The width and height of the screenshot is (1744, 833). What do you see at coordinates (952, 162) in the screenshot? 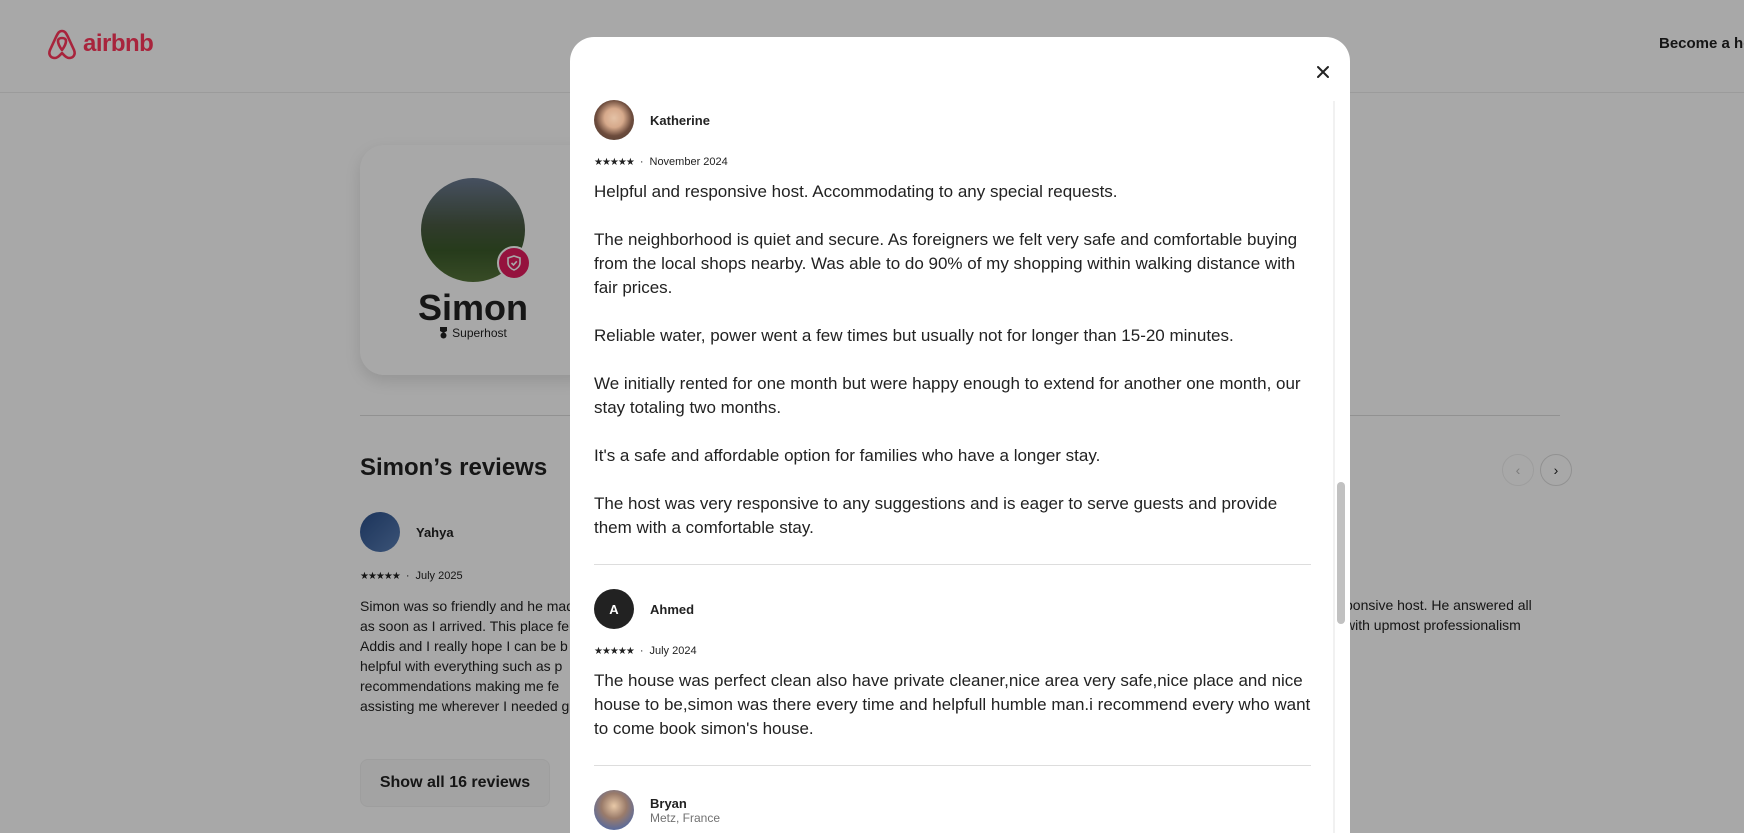
I see `review-rating: ★★★★★ · November 2024` at bounding box center [952, 162].